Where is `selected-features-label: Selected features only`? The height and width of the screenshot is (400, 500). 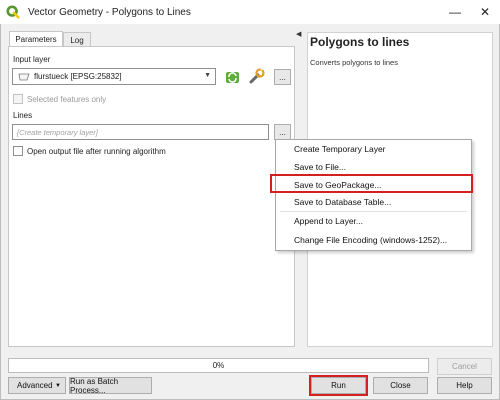
selected-features-label: Selected features only is located at coordinates (67, 99).